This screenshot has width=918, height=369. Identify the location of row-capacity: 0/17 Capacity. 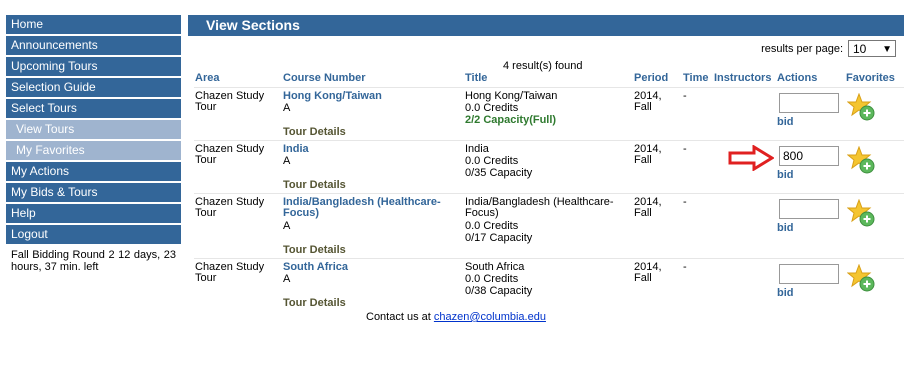
(499, 238).